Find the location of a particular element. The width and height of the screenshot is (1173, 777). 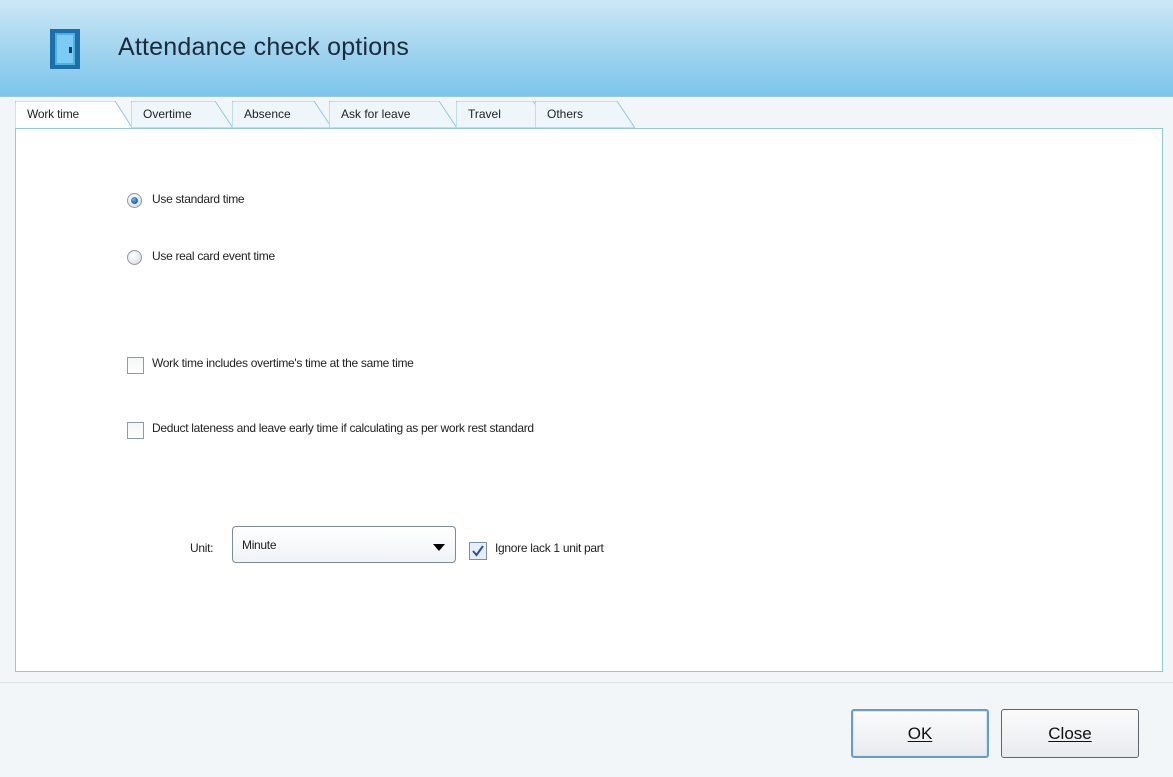

ignore-lack-unit-label: Ignore lack 1 unit part is located at coordinates (549, 548).